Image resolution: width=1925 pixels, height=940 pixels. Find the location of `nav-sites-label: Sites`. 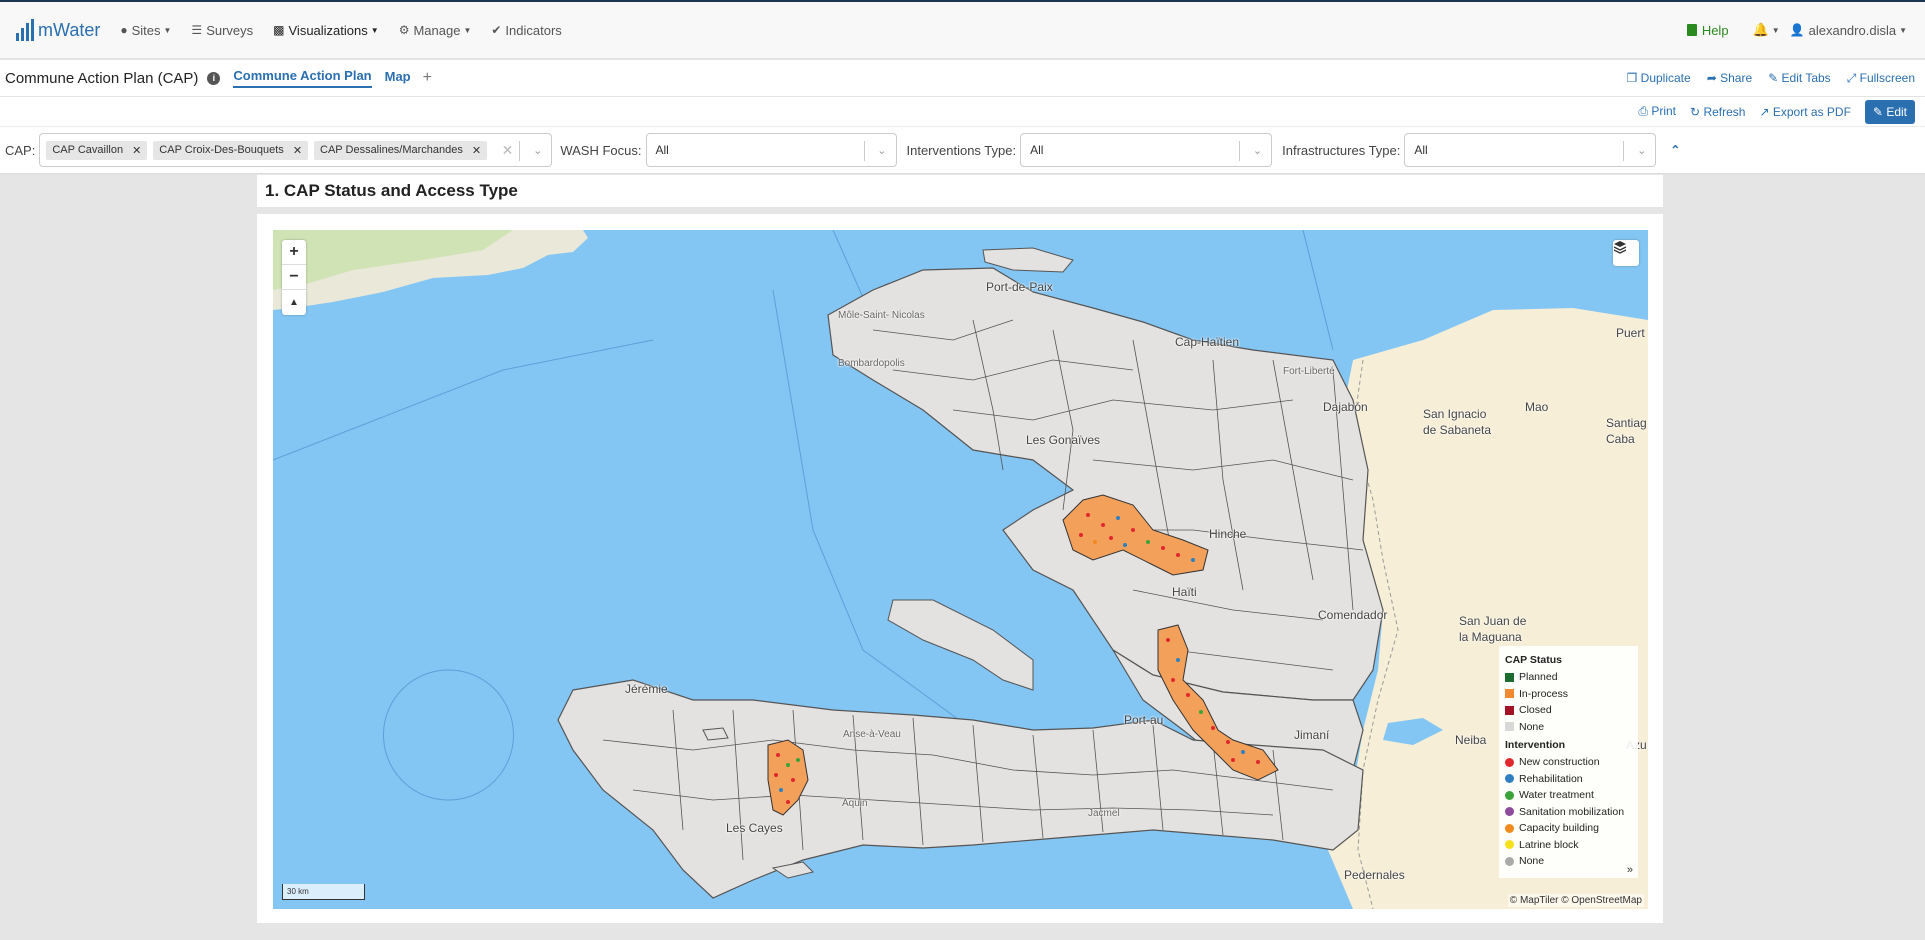

nav-sites-label: Sites is located at coordinates (146, 30).